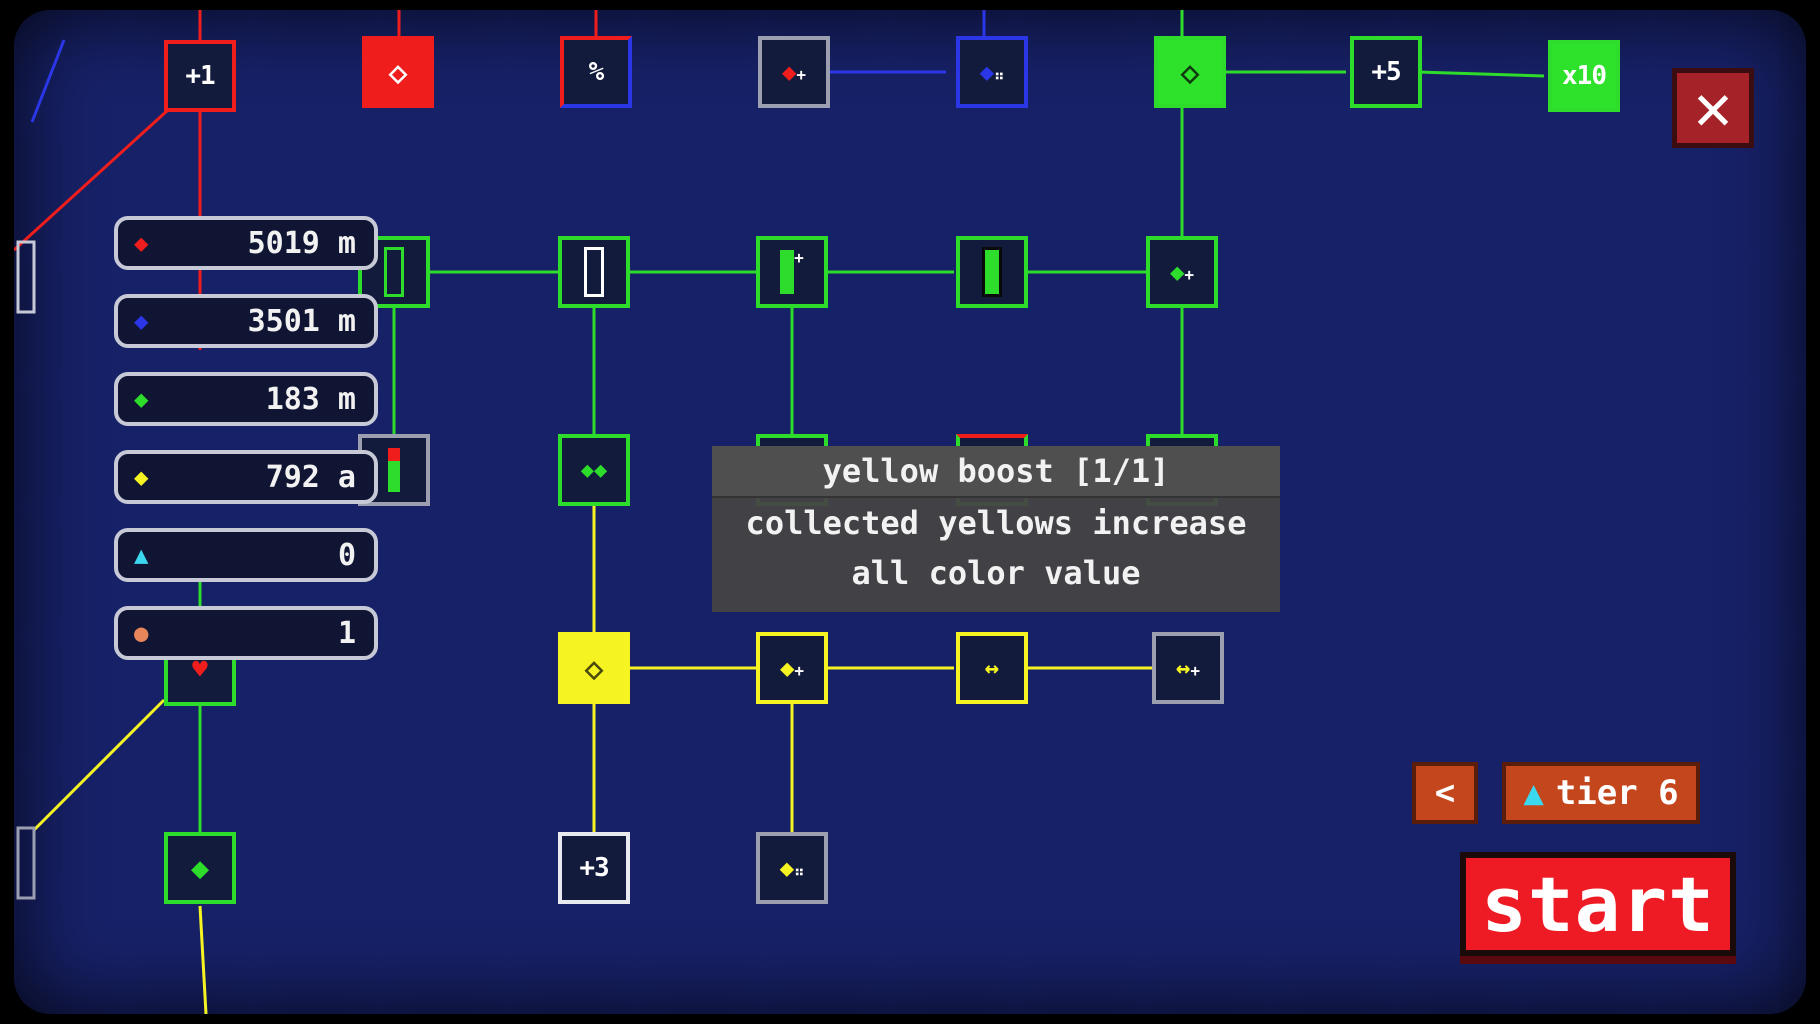 This screenshot has height=1024, width=1820. I want to click on yellow-gem-icon: ◆, so click(141, 477).